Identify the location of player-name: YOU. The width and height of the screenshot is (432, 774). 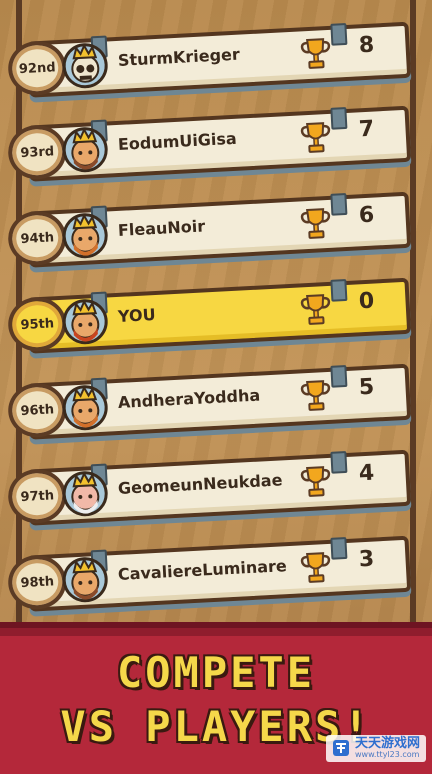
(137, 315).